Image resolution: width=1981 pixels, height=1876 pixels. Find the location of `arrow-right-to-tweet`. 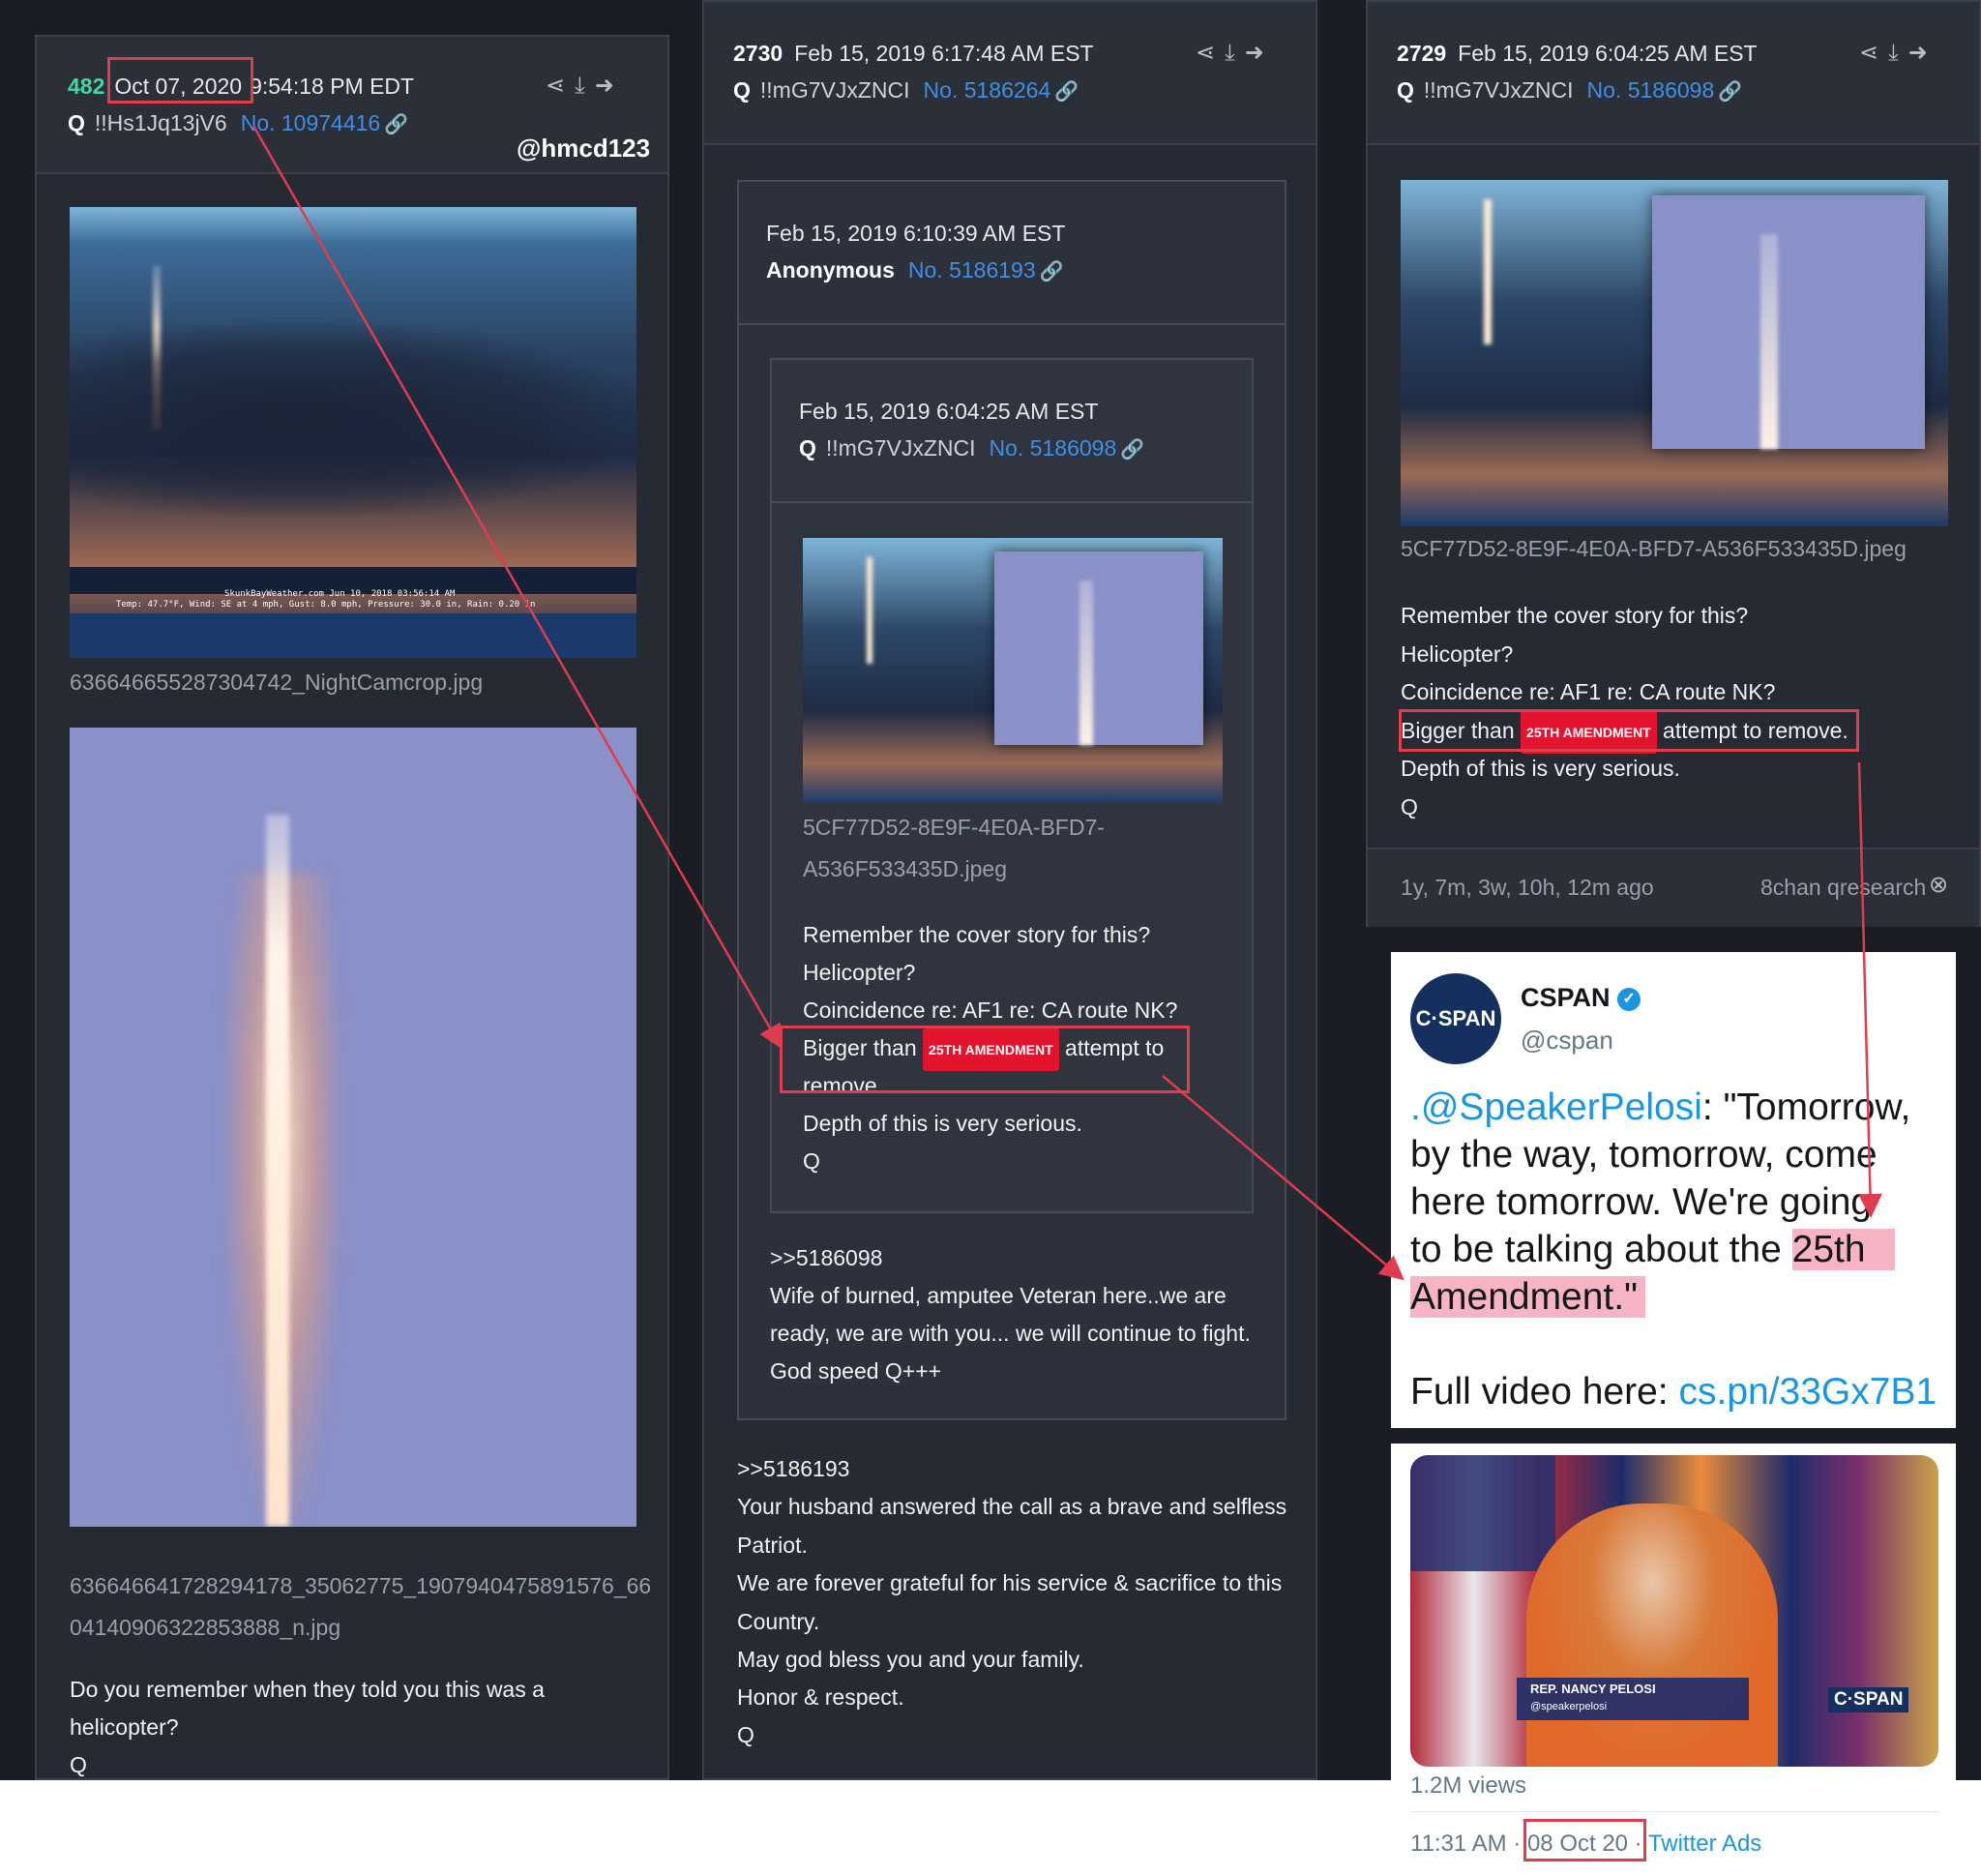

arrow-right-to-tweet is located at coordinates (1869, 989).